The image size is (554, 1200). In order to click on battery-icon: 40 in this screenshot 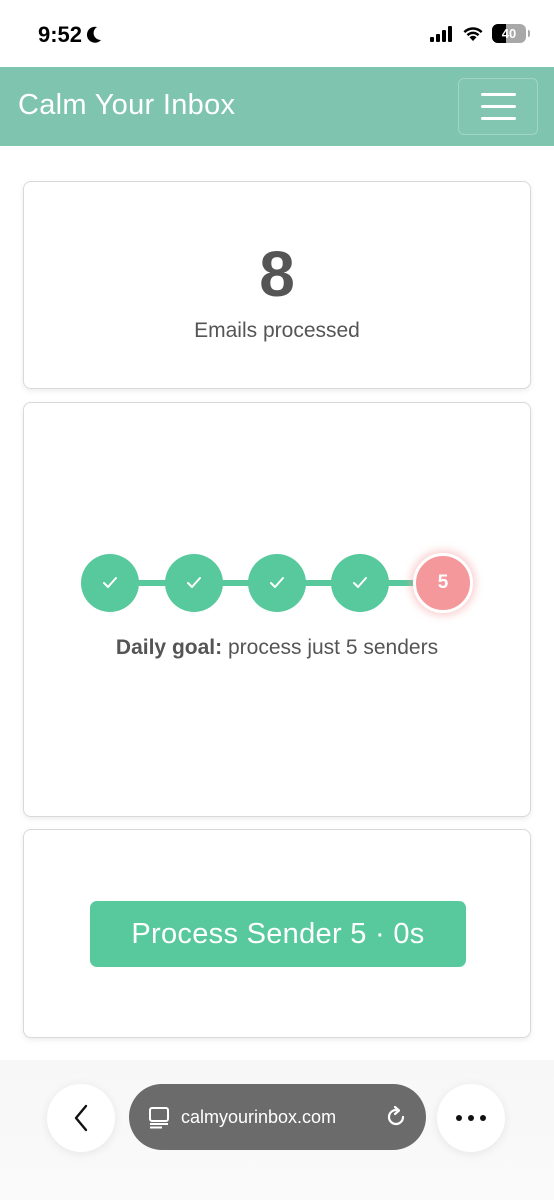, I will do `click(511, 33)`.